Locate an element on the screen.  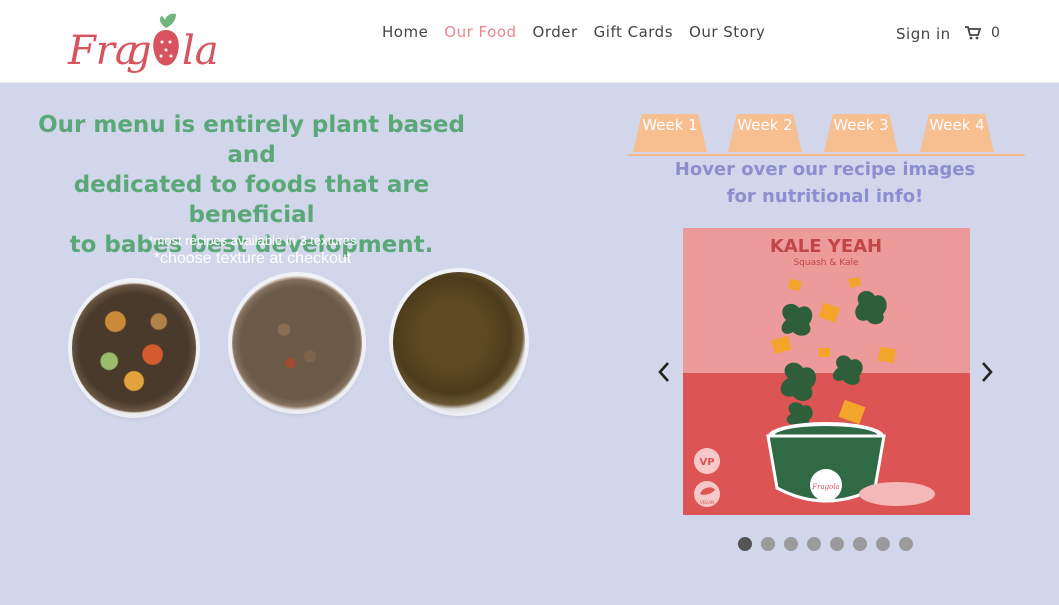
carousel-dots is located at coordinates (825, 544).